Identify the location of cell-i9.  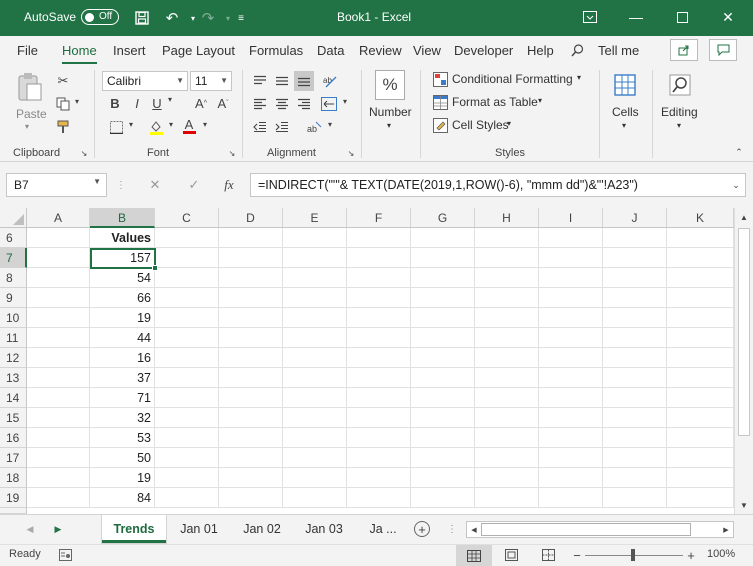
(571, 298).